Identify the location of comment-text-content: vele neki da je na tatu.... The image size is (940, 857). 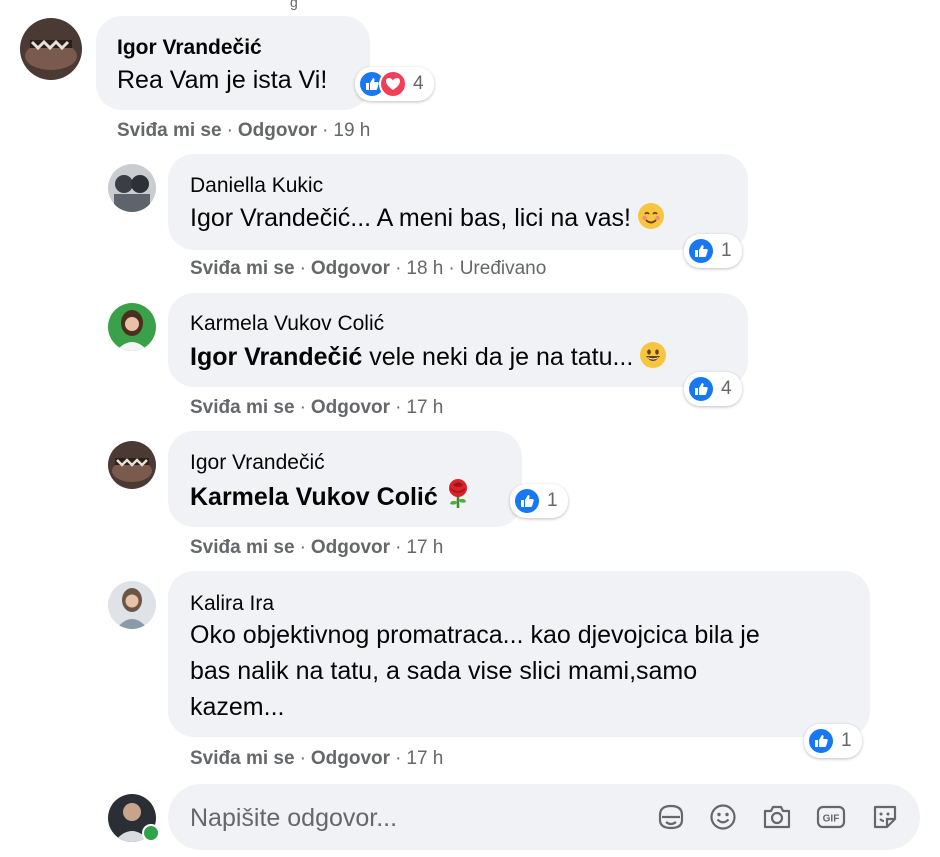
(498, 357).